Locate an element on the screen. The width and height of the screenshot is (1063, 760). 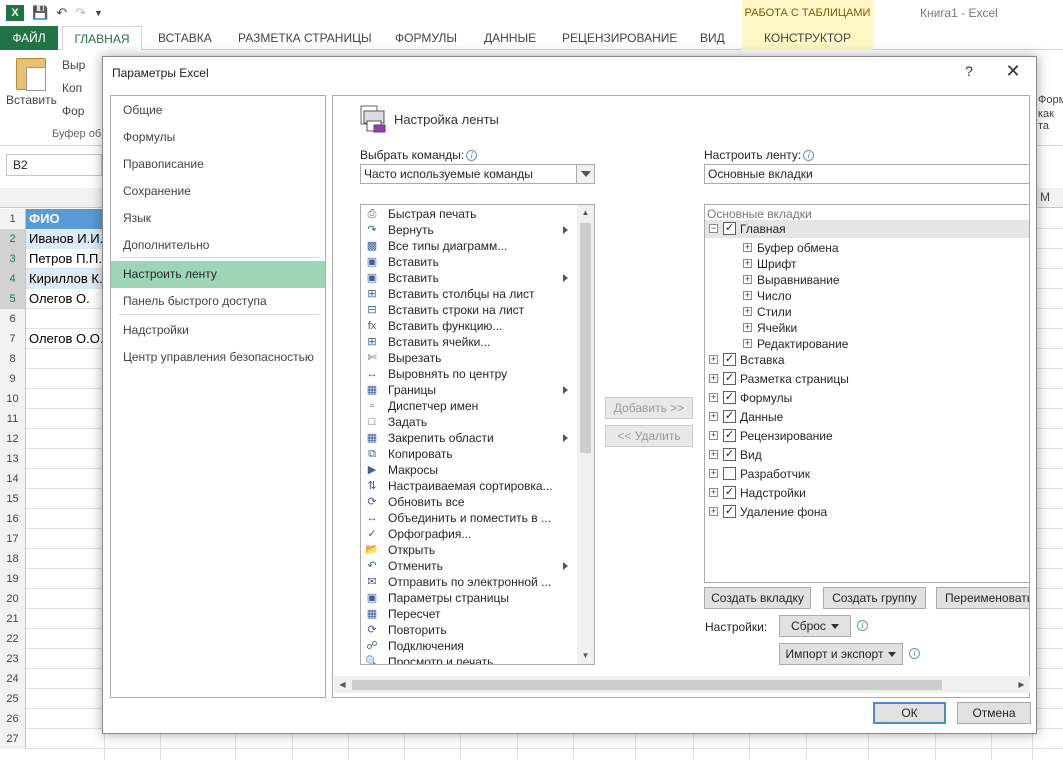
command-item: ⧉ Копировать is located at coordinates (469, 454).